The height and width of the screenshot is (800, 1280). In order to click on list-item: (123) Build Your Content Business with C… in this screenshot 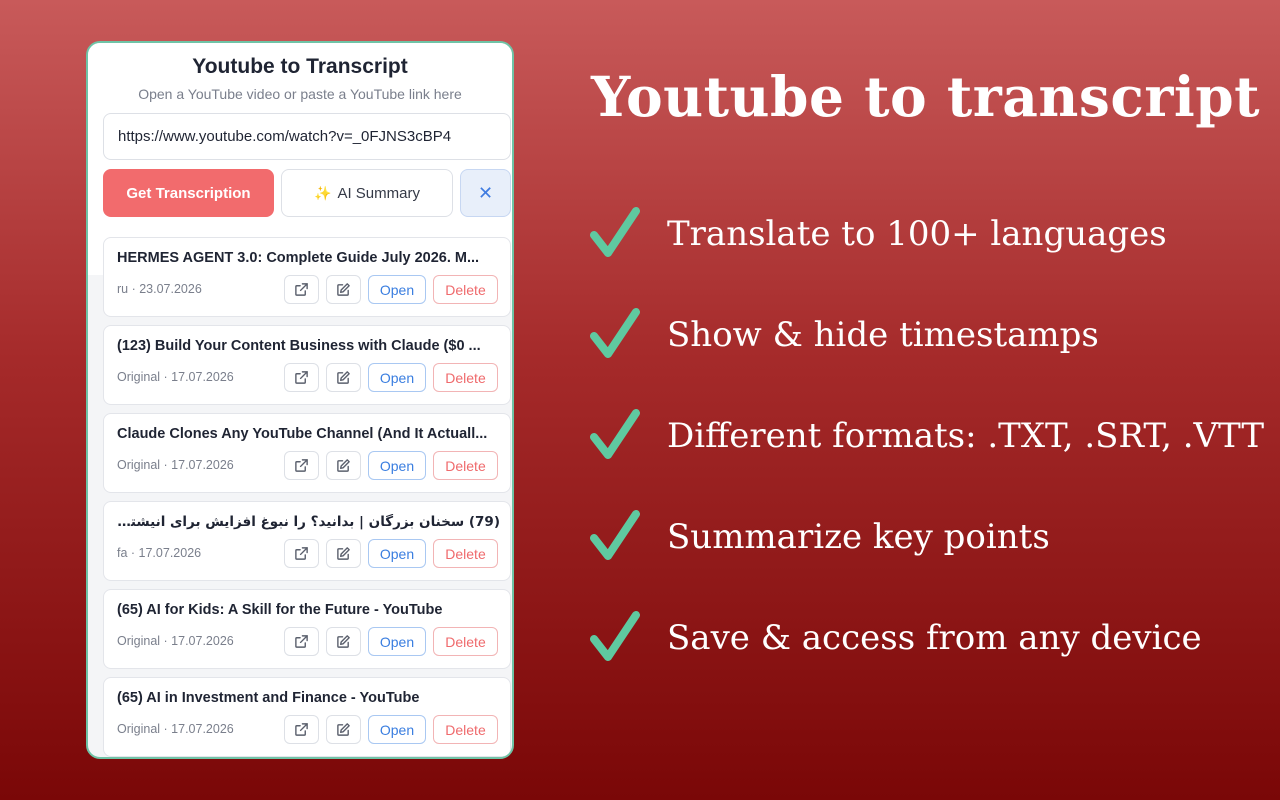, I will do `click(307, 365)`.